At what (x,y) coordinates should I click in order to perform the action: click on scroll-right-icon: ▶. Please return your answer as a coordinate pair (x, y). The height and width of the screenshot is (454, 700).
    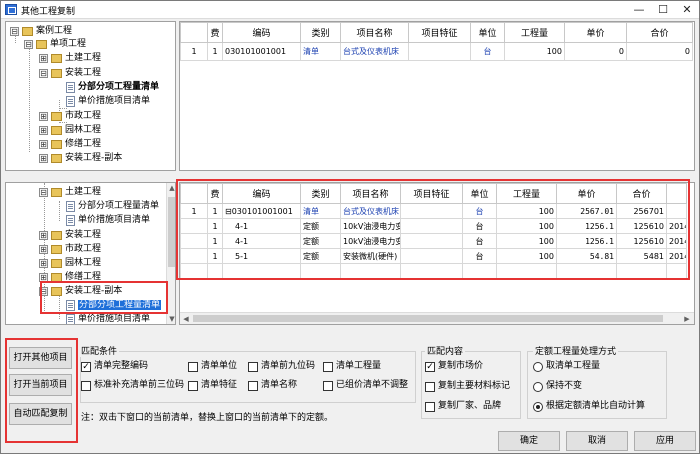
    Looking at the image, I should click on (687, 319).